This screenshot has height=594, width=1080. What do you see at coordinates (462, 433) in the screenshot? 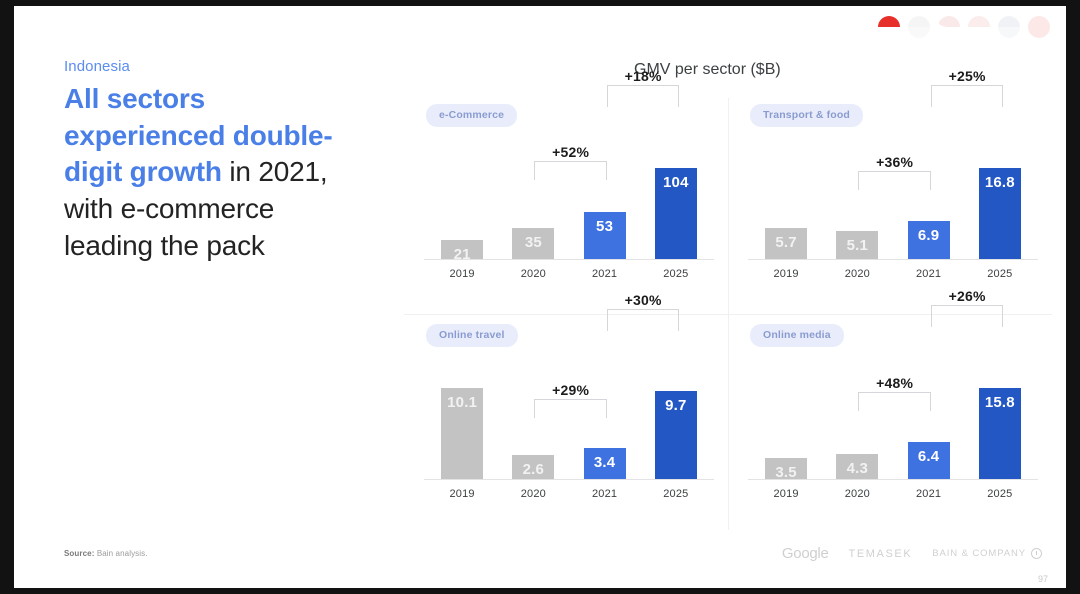
I see `bar: 10.1` at bounding box center [462, 433].